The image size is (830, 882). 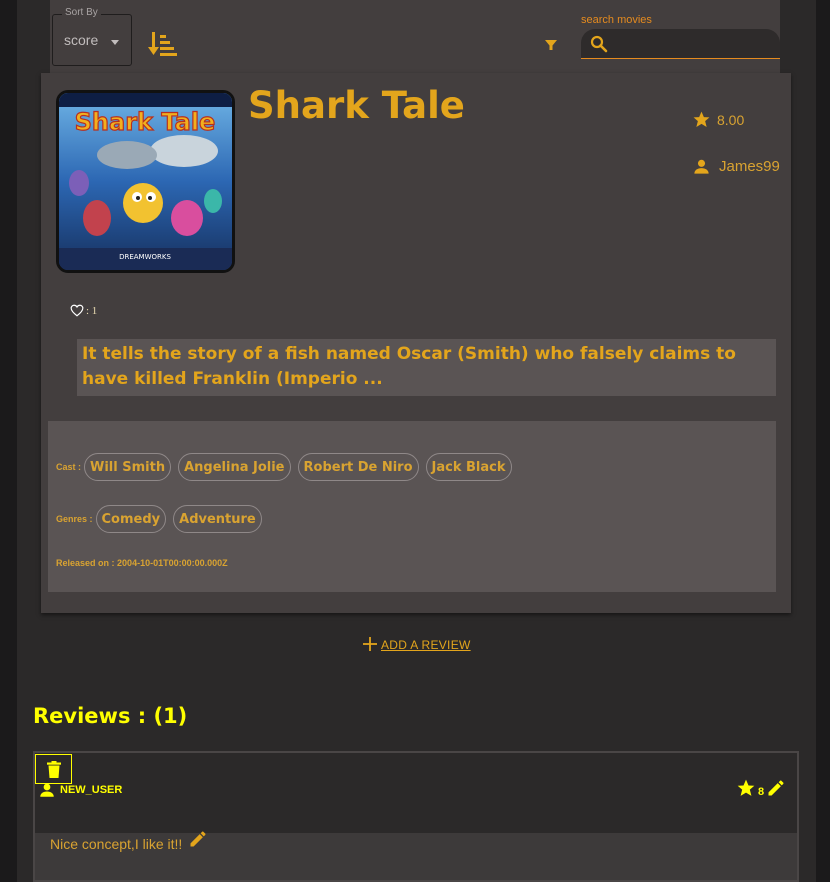 I want to click on review-user: NEW_USER, so click(x=80, y=790).